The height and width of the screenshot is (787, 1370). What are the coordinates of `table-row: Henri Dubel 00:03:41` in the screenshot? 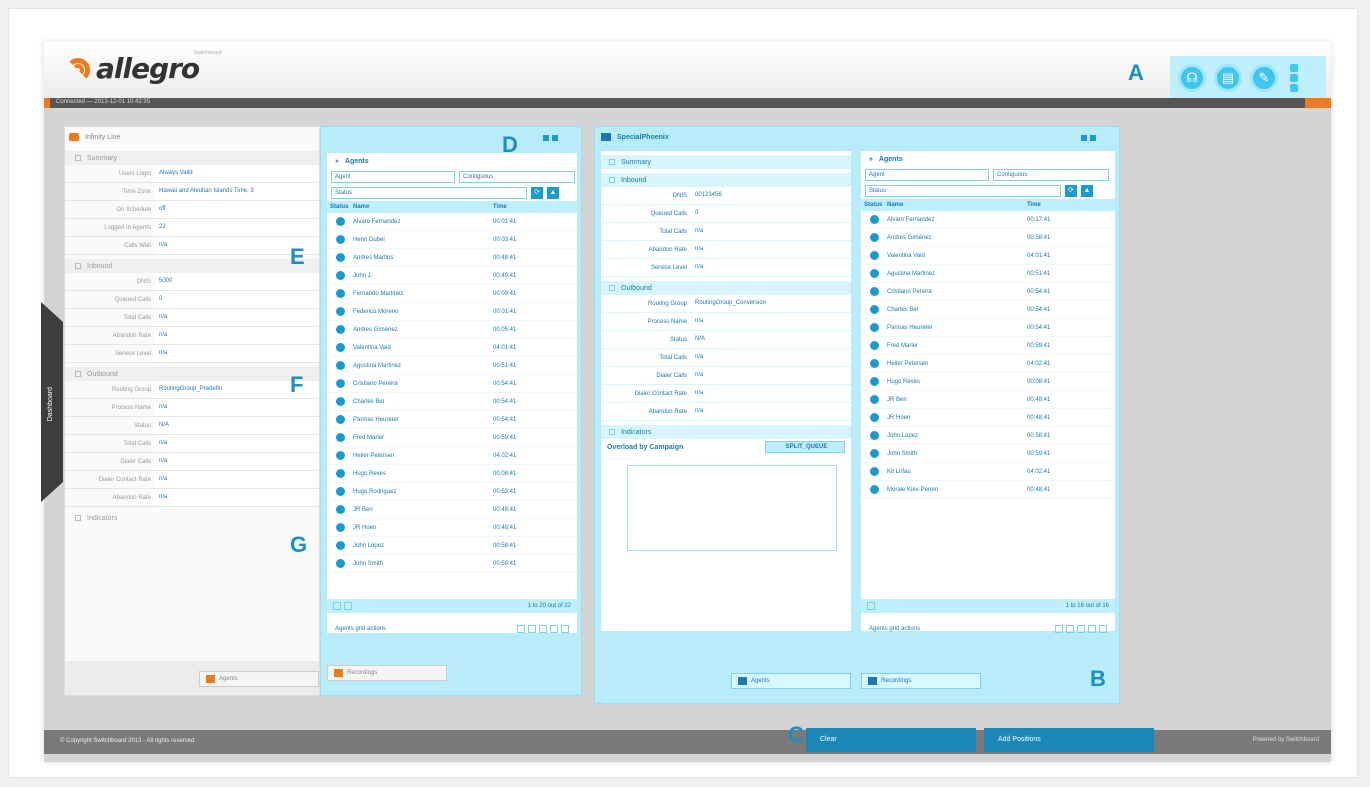 It's located at (452, 240).